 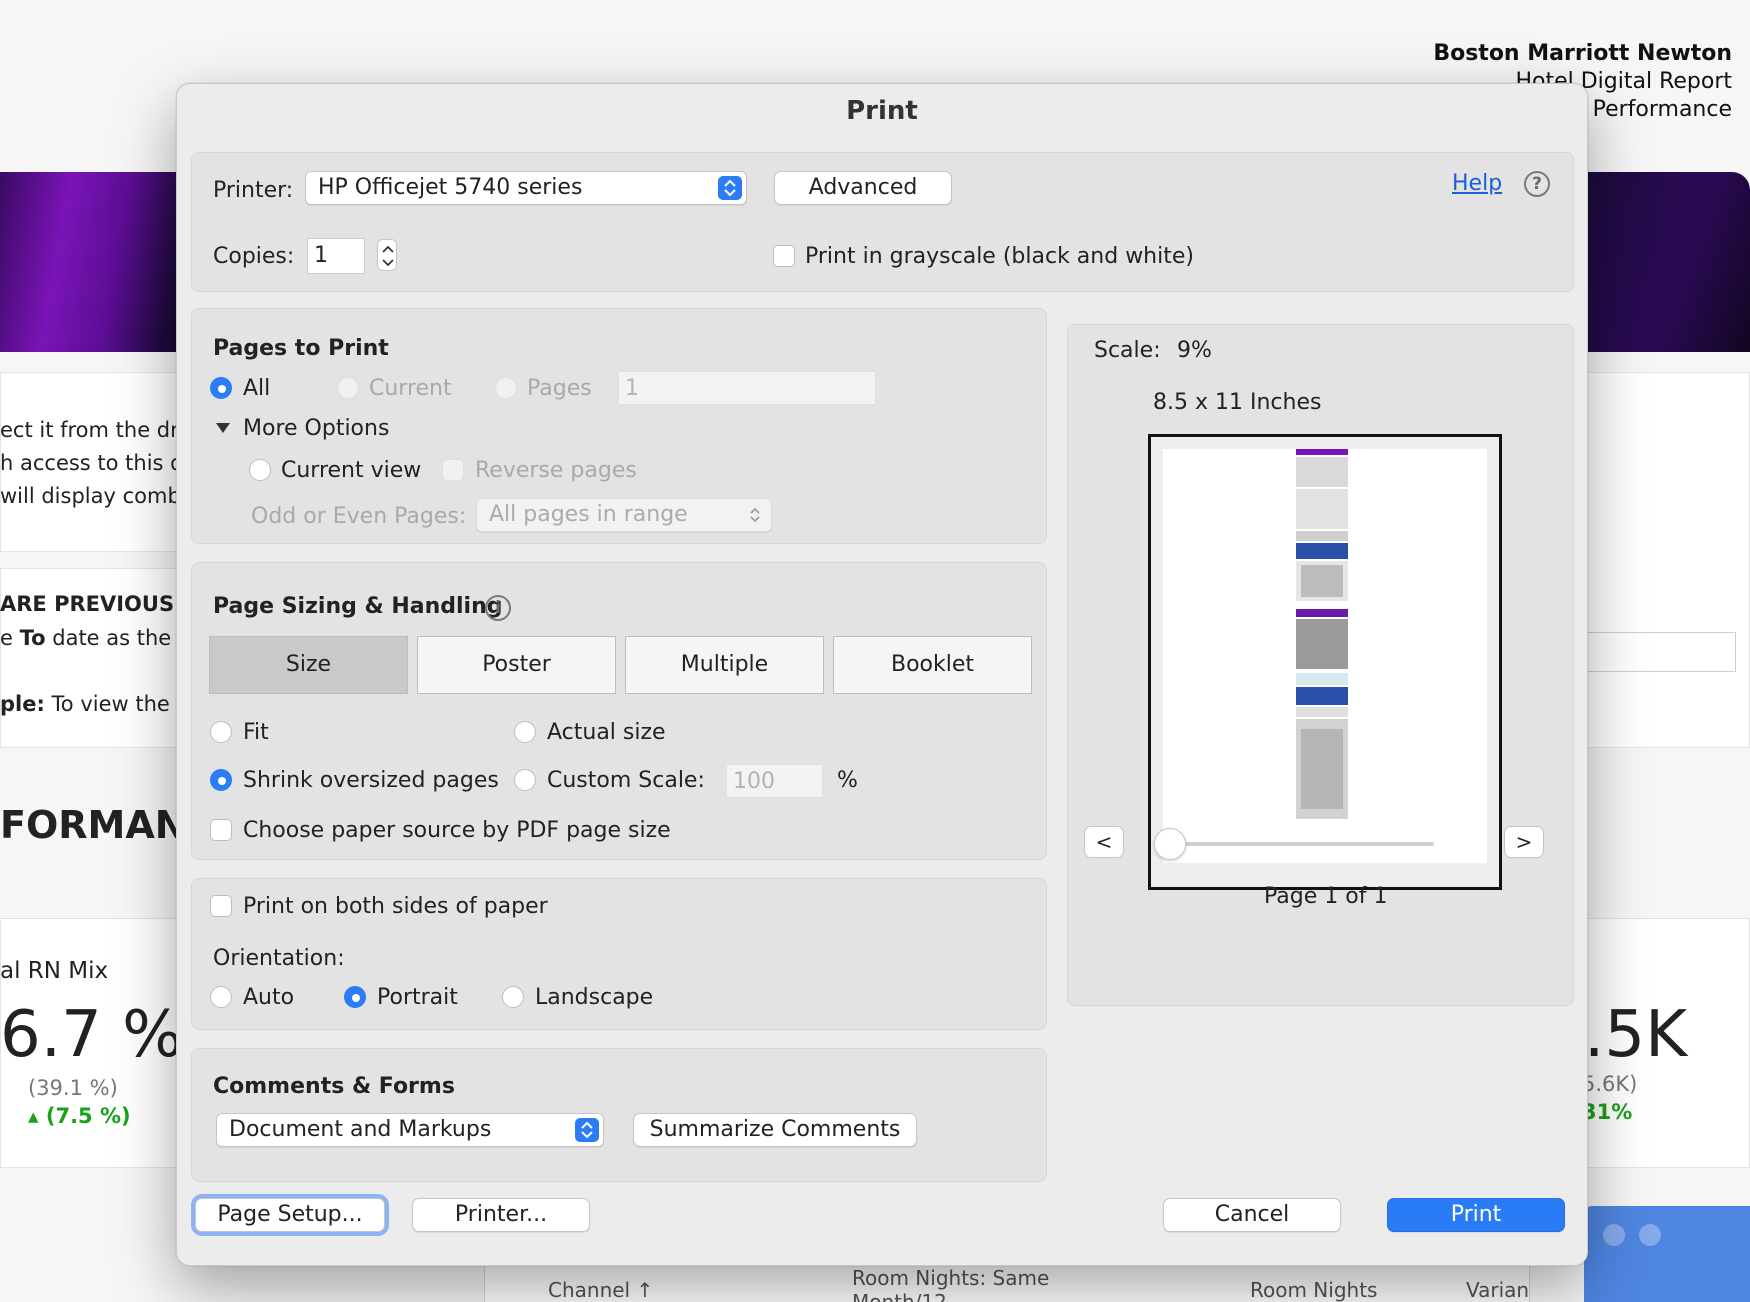 What do you see at coordinates (1610, 1084) in the screenshot?
I see `right-metric-previous: 5.6K)` at bounding box center [1610, 1084].